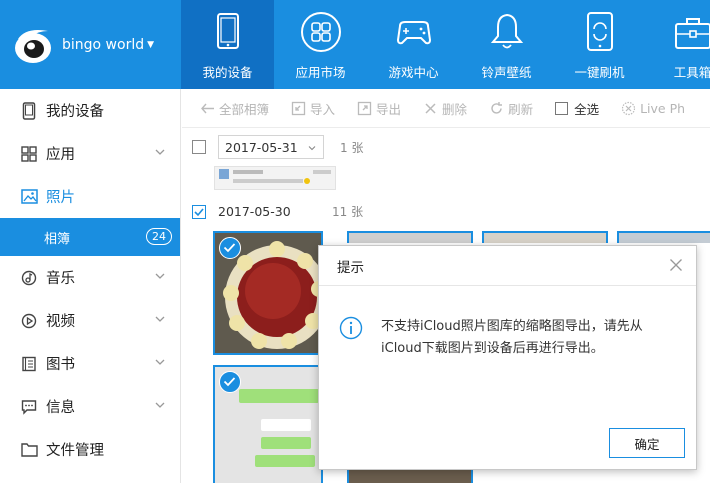 This screenshot has height=483, width=710. Describe the element at coordinates (60, 408) in the screenshot. I see `sidebar-item-label: 信息` at that location.